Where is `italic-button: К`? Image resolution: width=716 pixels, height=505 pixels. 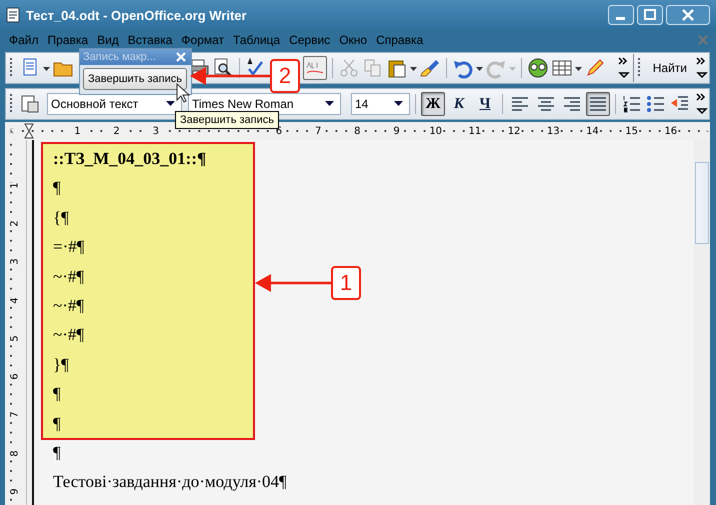 italic-button: К is located at coordinates (459, 104).